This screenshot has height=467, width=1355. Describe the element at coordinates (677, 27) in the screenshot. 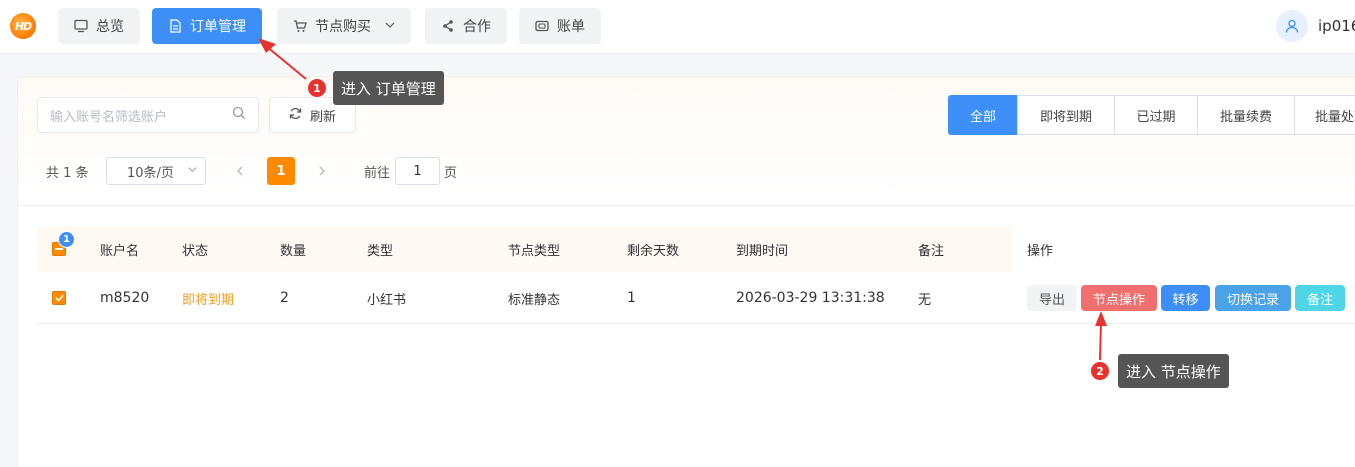

I see `top-navigation-bar: HD 总览 订单管理 节点购买 合作 账单 ip01` at that location.